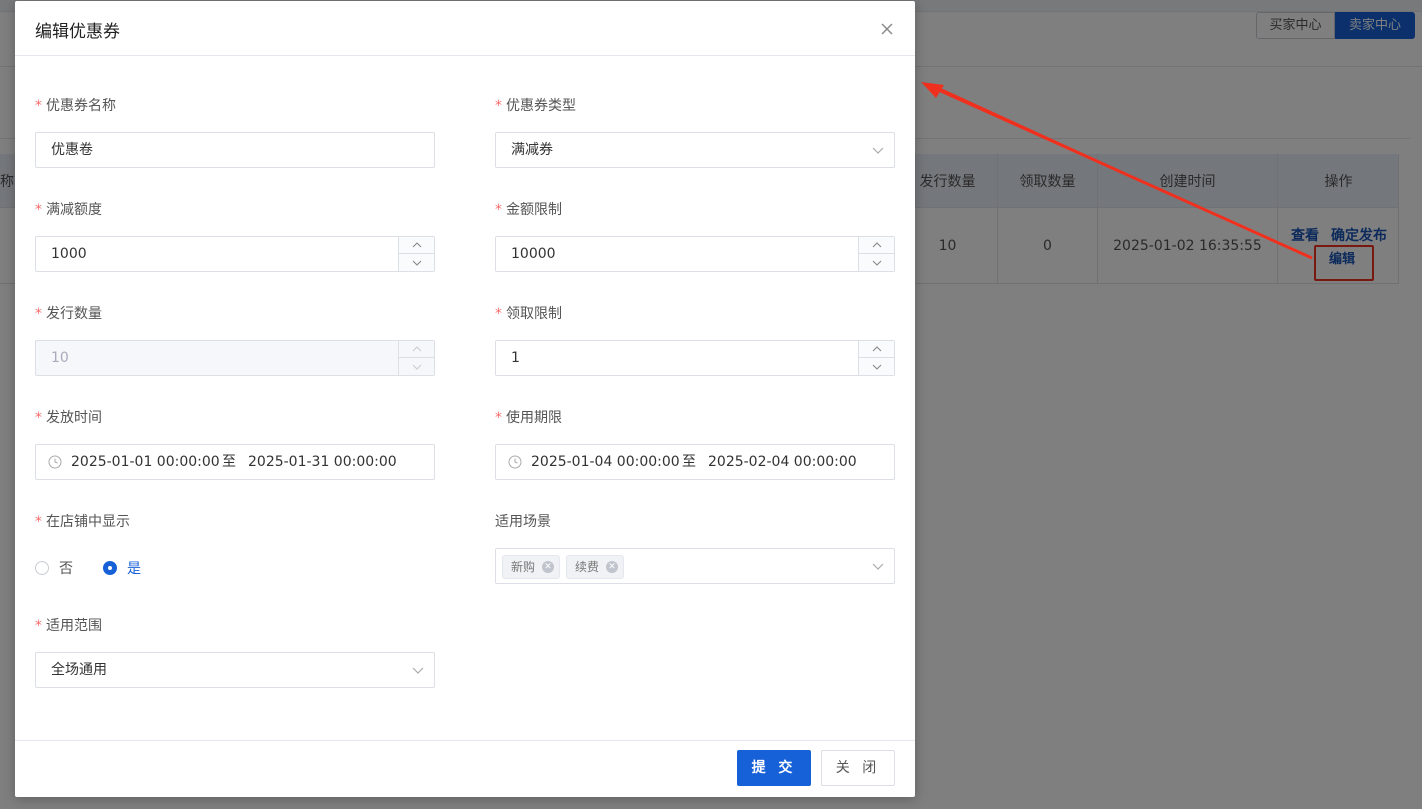 The width and height of the screenshot is (1422, 809). I want to click on amount-limit-input: 10000, so click(695, 254).